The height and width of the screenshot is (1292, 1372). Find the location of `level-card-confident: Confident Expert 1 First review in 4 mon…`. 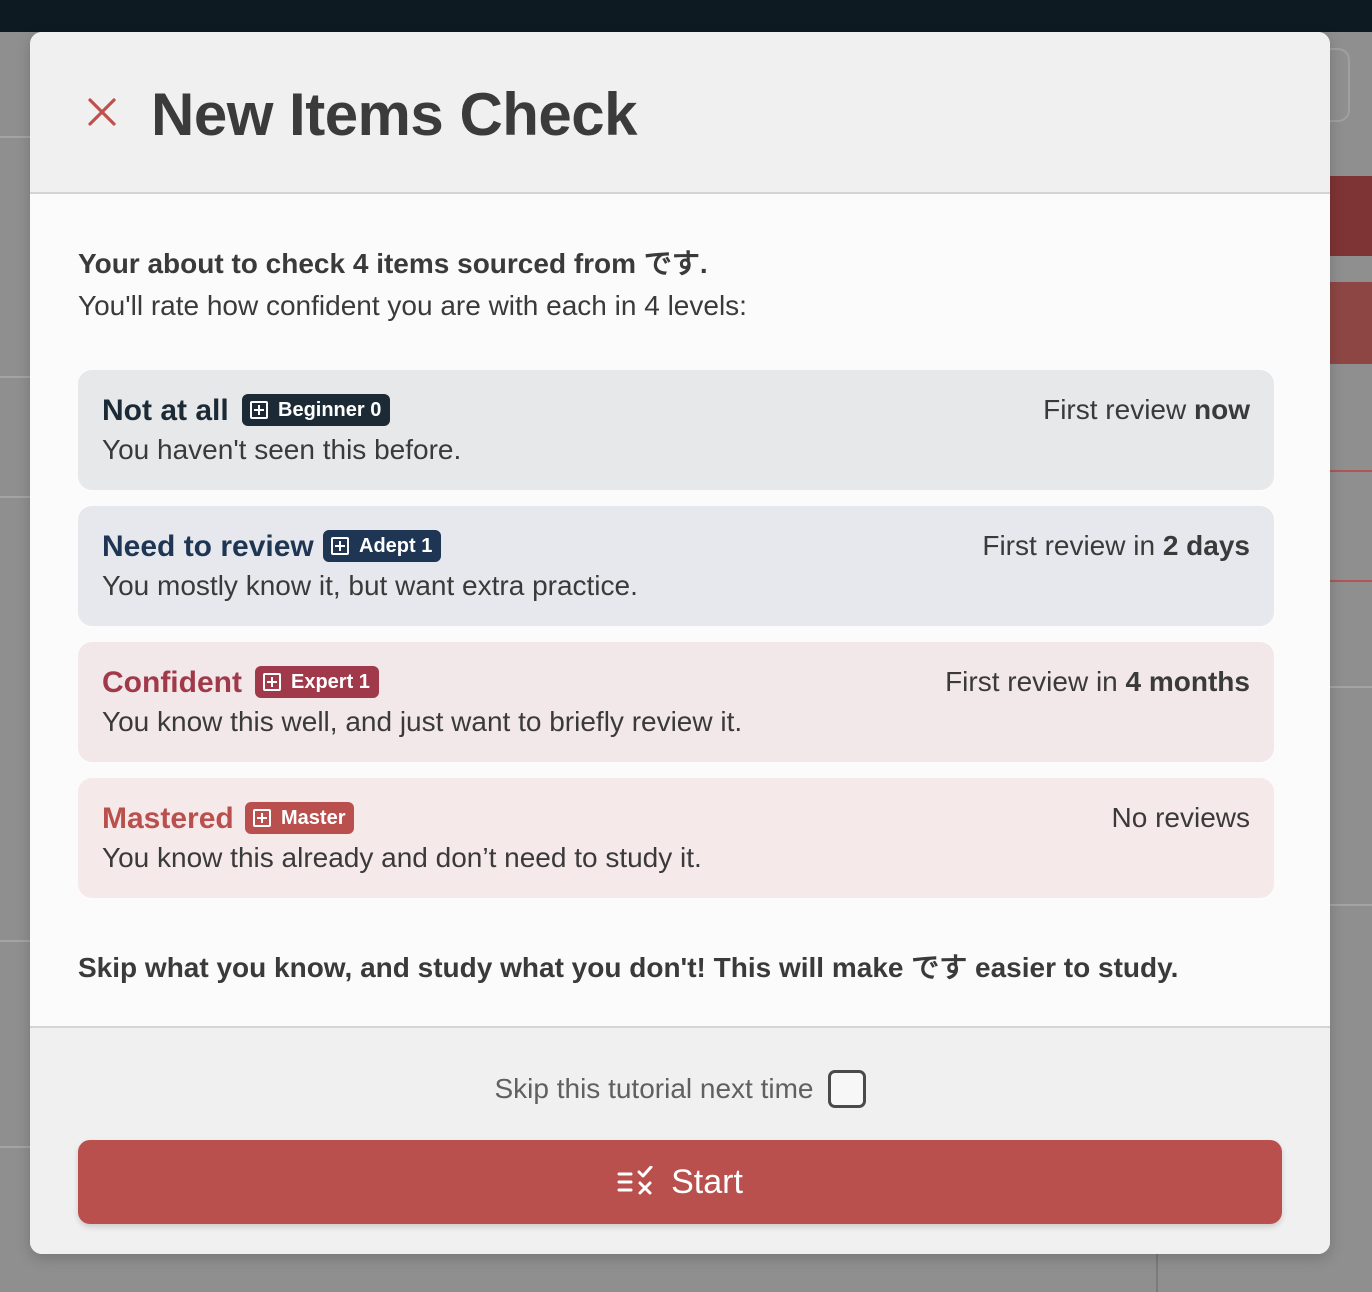

level-card-confident: Confident Expert 1 First review in 4 mon… is located at coordinates (676, 702).